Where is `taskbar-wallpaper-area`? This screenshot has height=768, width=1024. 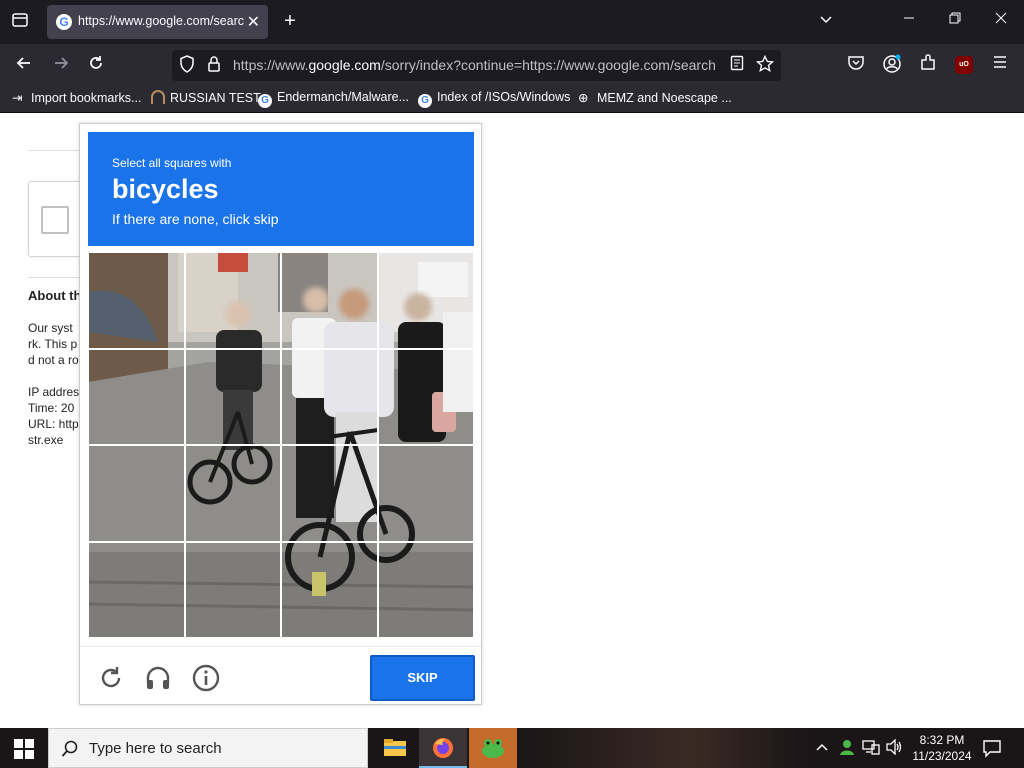 taskbar-wallpaper-area is located at coordinates (663, 748).